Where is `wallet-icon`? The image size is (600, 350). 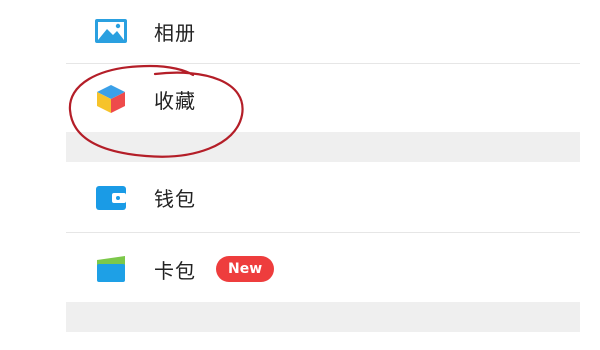 wallet-icon is located at coordinates (111, 198).